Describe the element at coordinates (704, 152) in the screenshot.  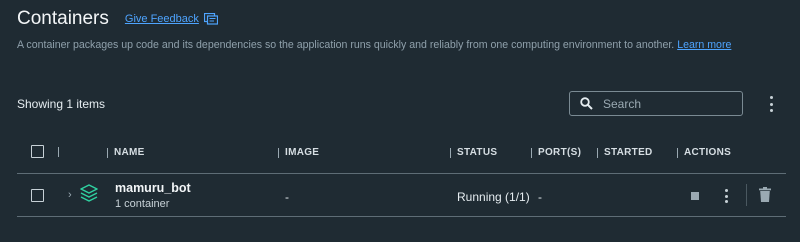
I see `column-actions: ACTIONS` at that location.